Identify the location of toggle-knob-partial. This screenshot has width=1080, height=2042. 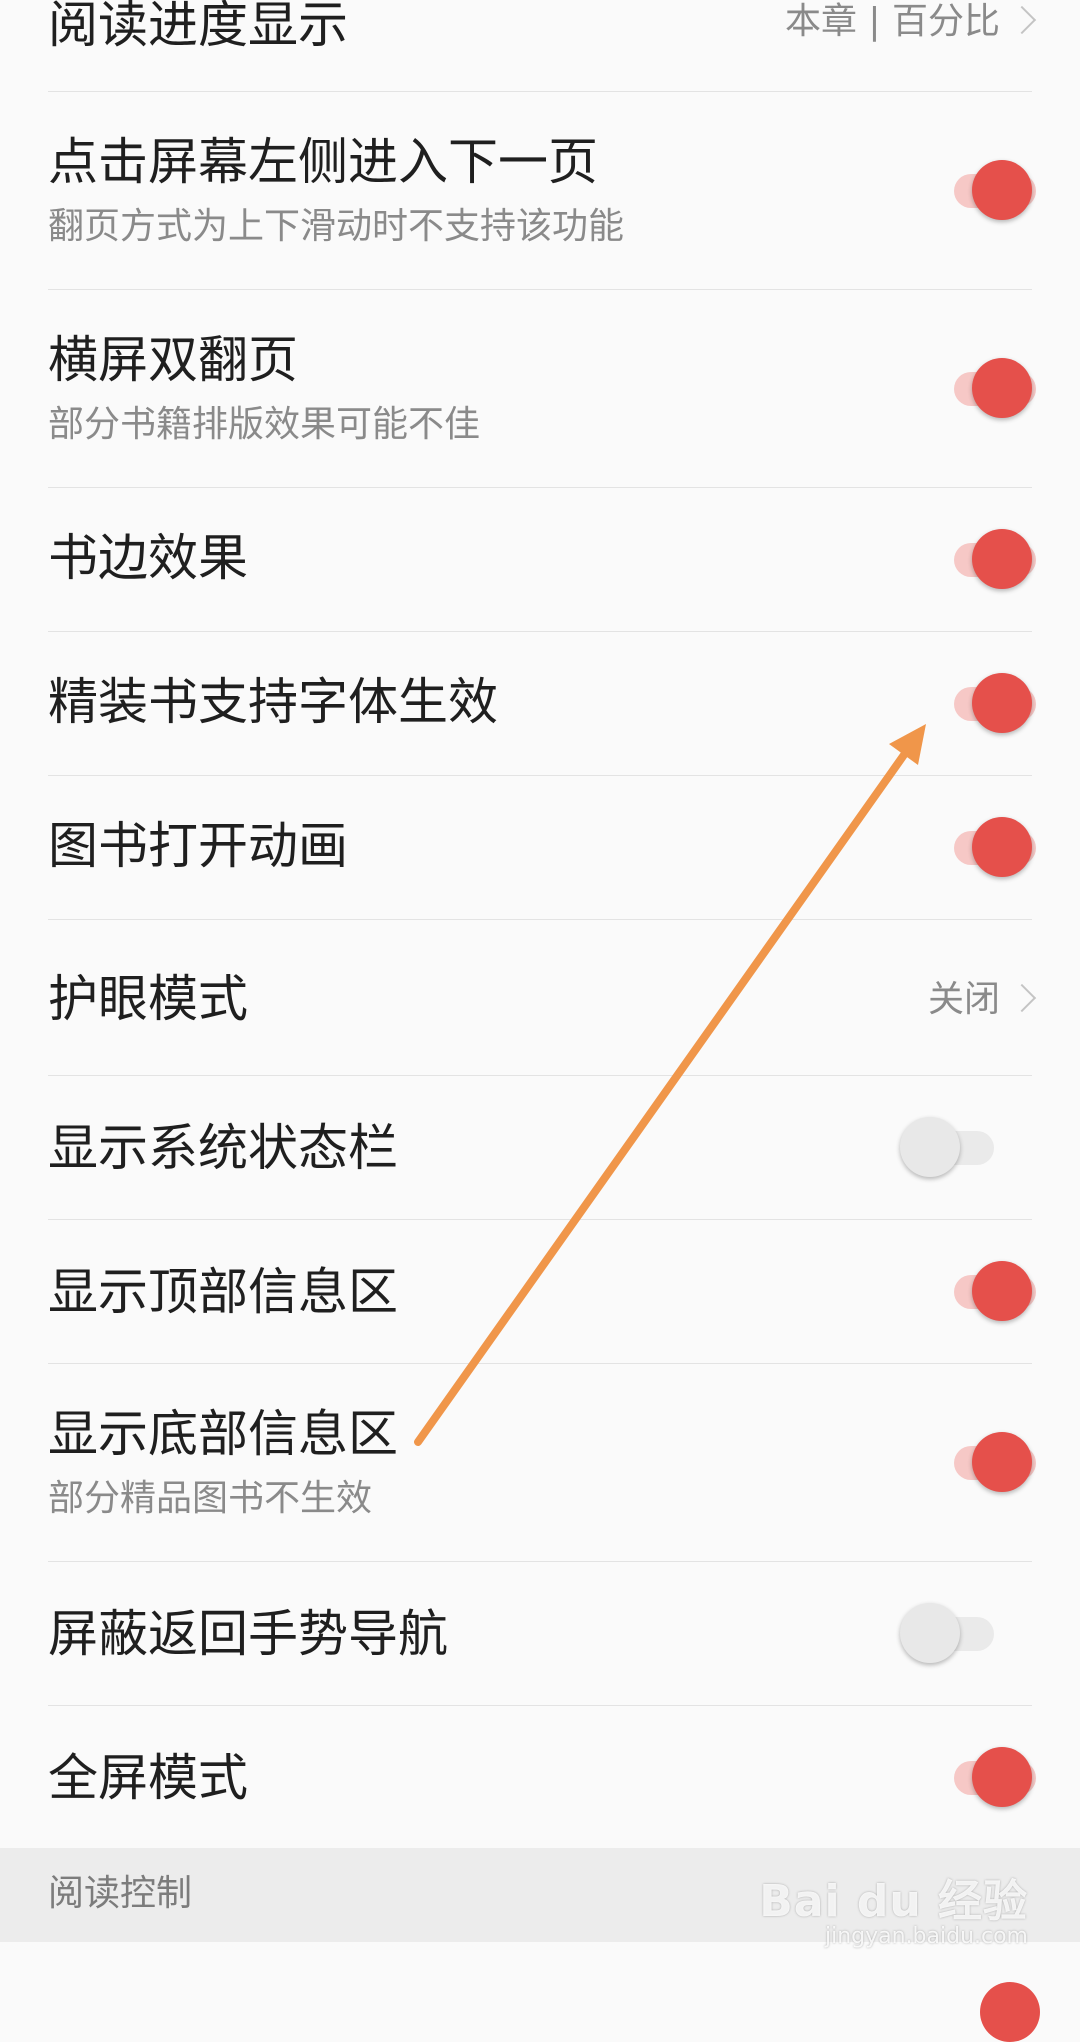
(1010, 2012).